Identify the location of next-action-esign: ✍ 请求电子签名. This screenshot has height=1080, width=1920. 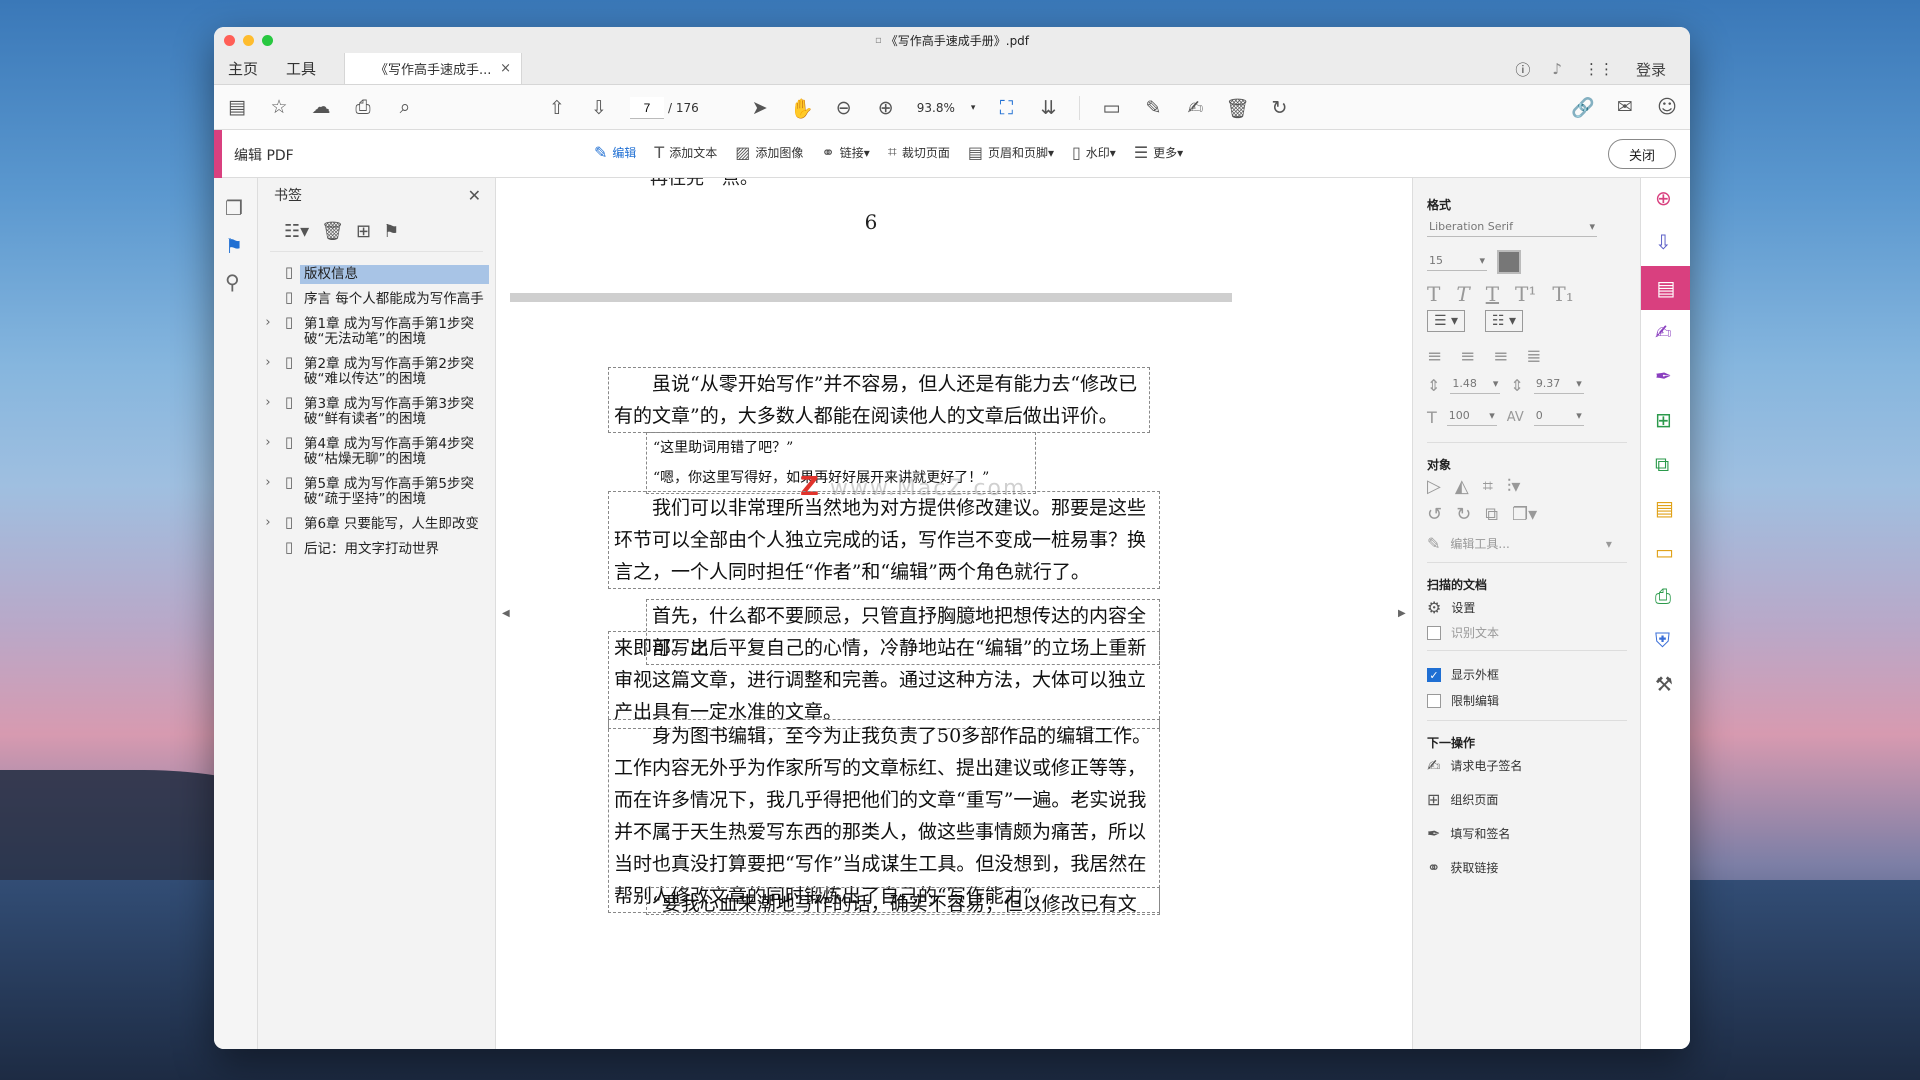
(1474, 765).